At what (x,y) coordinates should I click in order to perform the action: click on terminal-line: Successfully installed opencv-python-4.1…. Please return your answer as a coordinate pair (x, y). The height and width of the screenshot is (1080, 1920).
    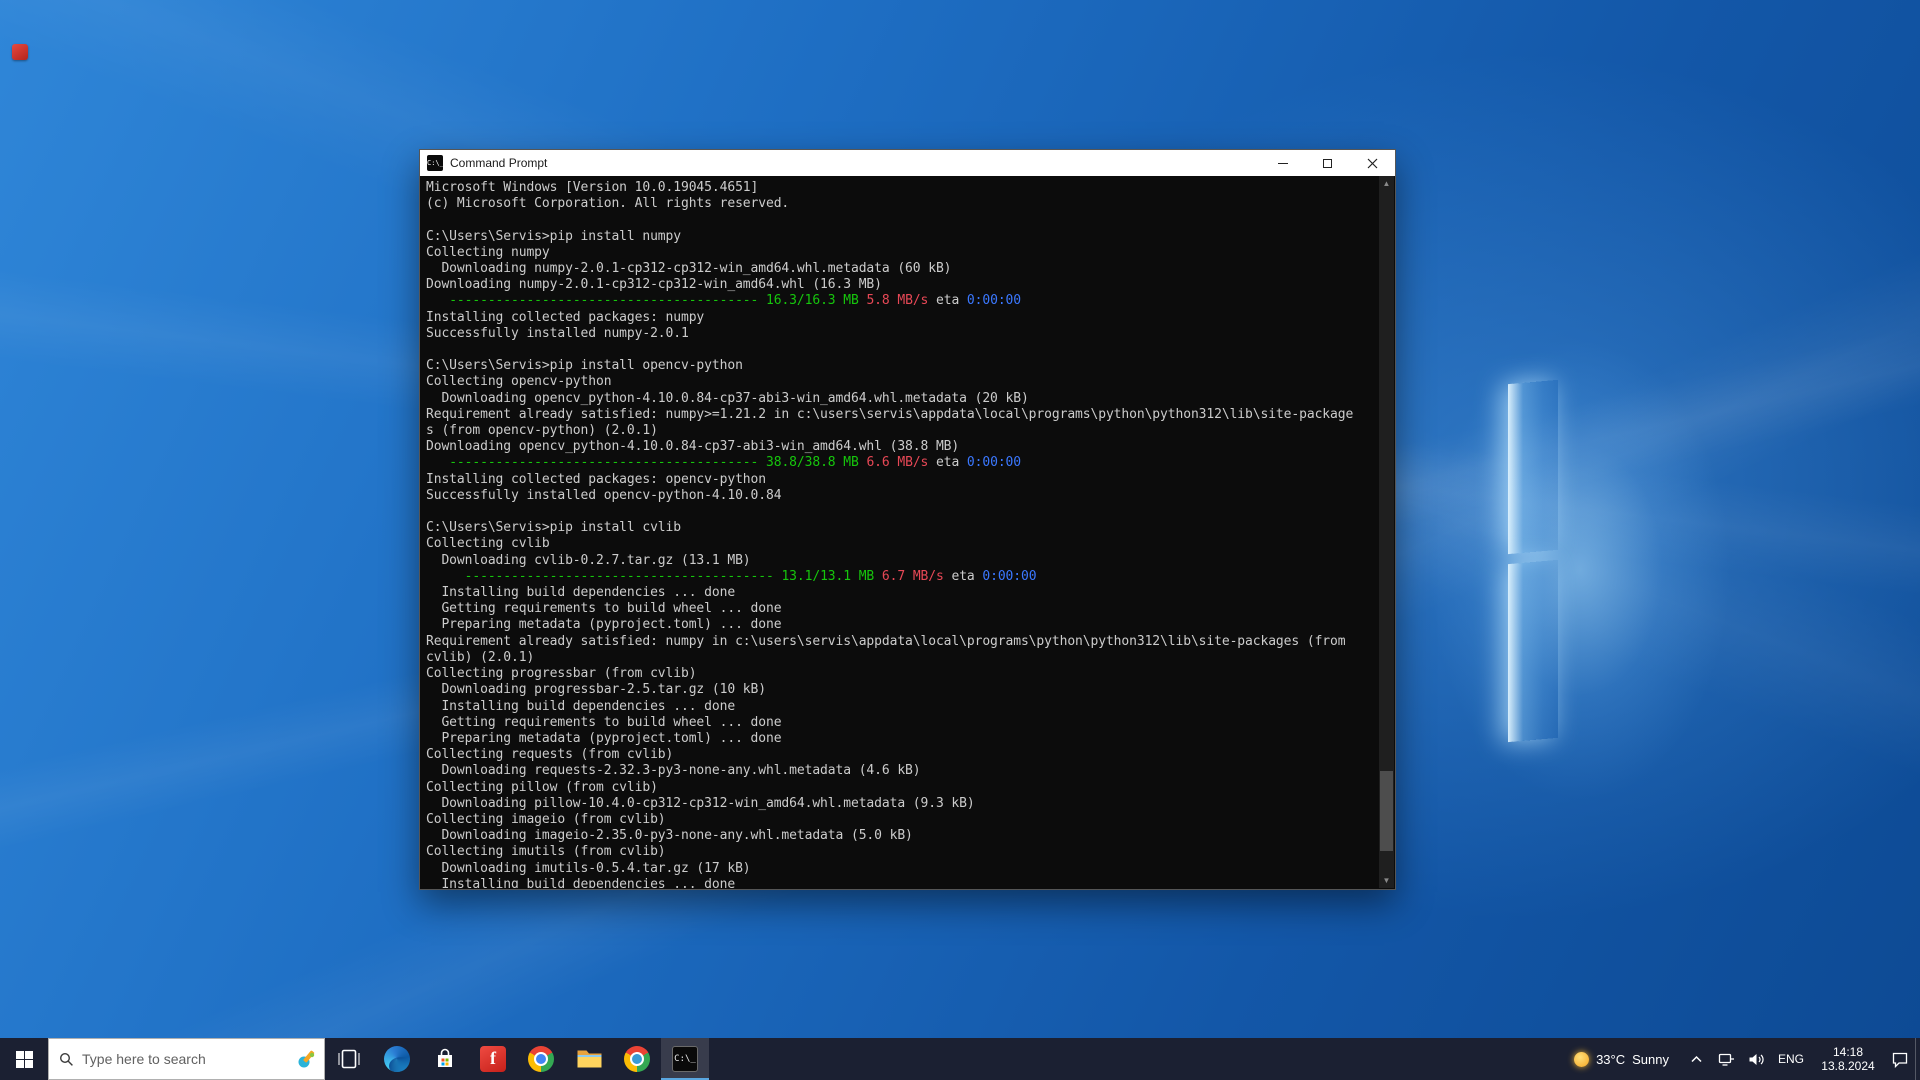
    Looking at the image, I should click on (604, 495).